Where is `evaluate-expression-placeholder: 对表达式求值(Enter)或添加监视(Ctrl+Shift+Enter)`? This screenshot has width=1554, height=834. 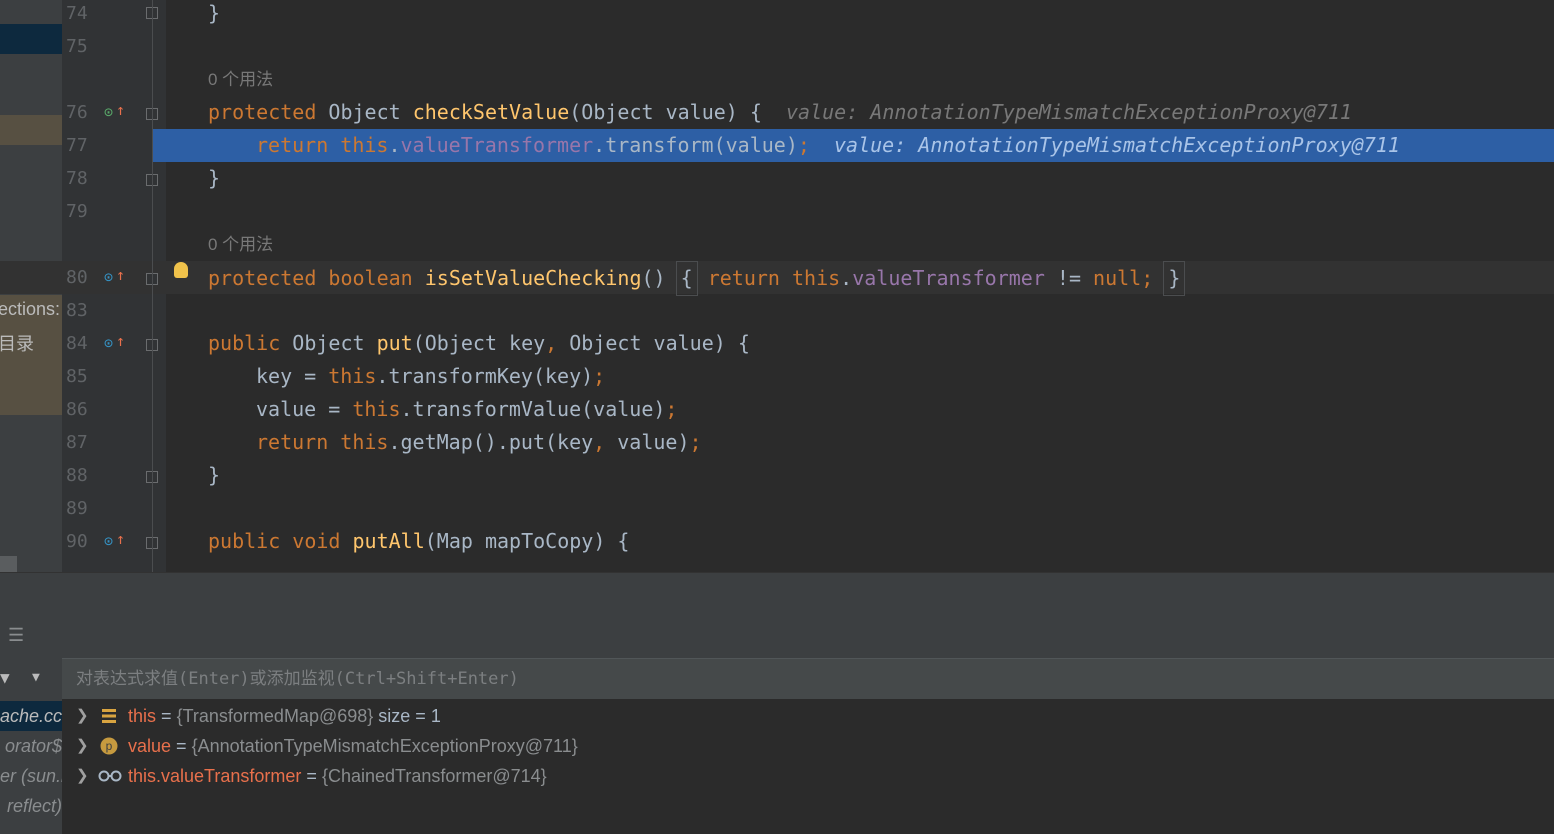
evaluate-expression-placeholder: 对表达式求值(Enter)或添加监视(Ctrl+Shift+Enter) is located at coordinates (297, 679).